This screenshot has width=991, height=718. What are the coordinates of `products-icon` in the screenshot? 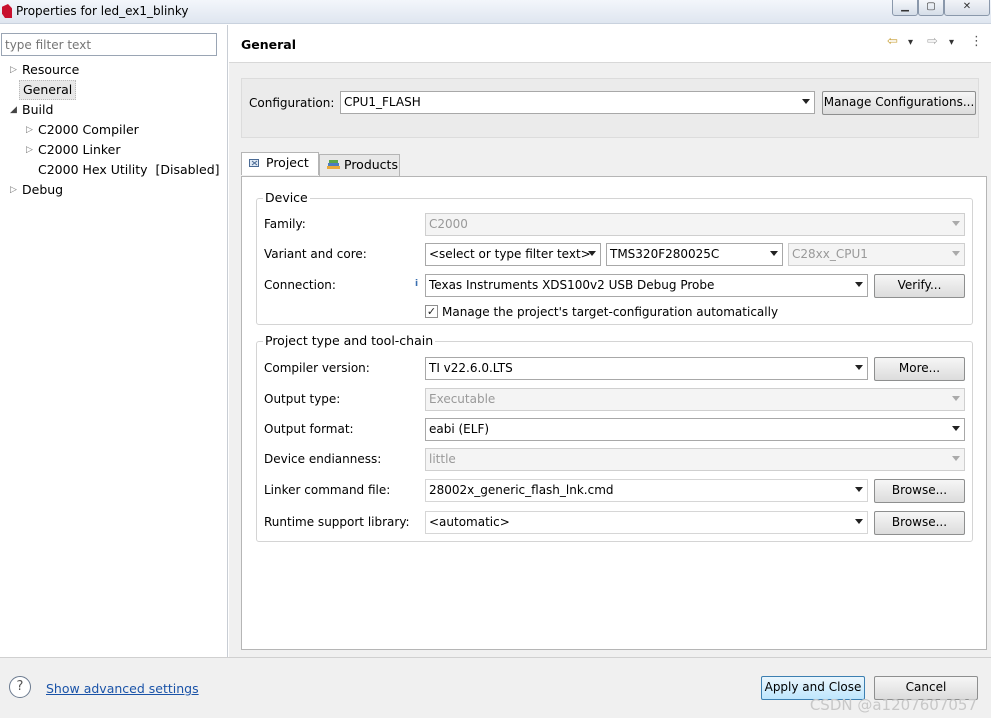 It's located at (333, 164).